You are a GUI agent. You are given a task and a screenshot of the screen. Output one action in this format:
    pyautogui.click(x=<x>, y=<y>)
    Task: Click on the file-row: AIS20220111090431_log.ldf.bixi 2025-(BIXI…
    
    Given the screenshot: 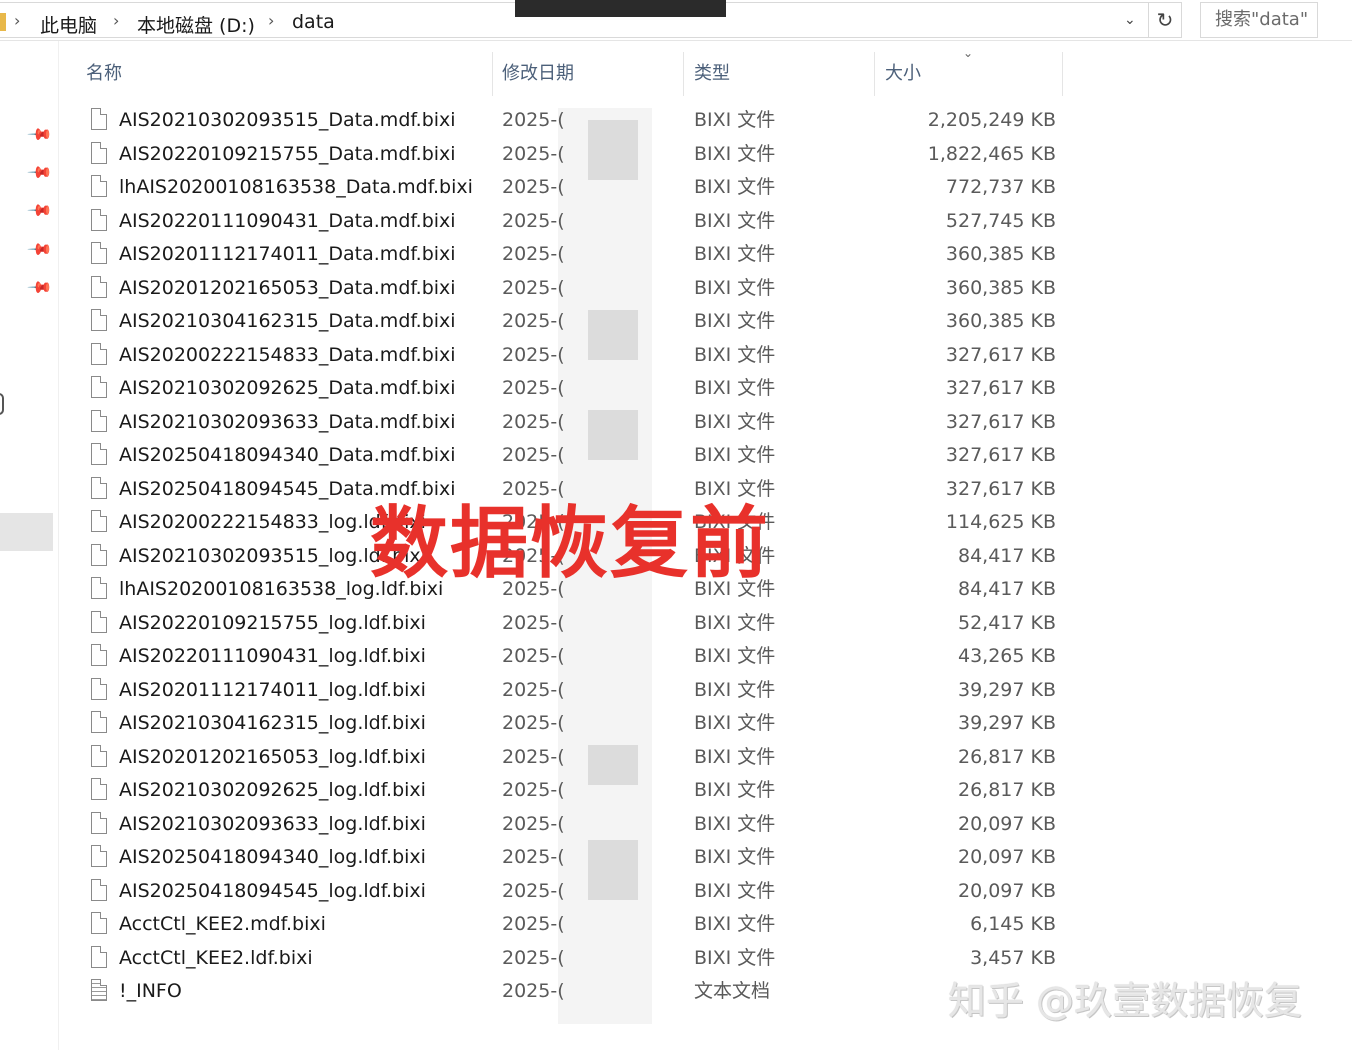 What is the action you would take?
    pyautogui.click(x=571, y=657)
    